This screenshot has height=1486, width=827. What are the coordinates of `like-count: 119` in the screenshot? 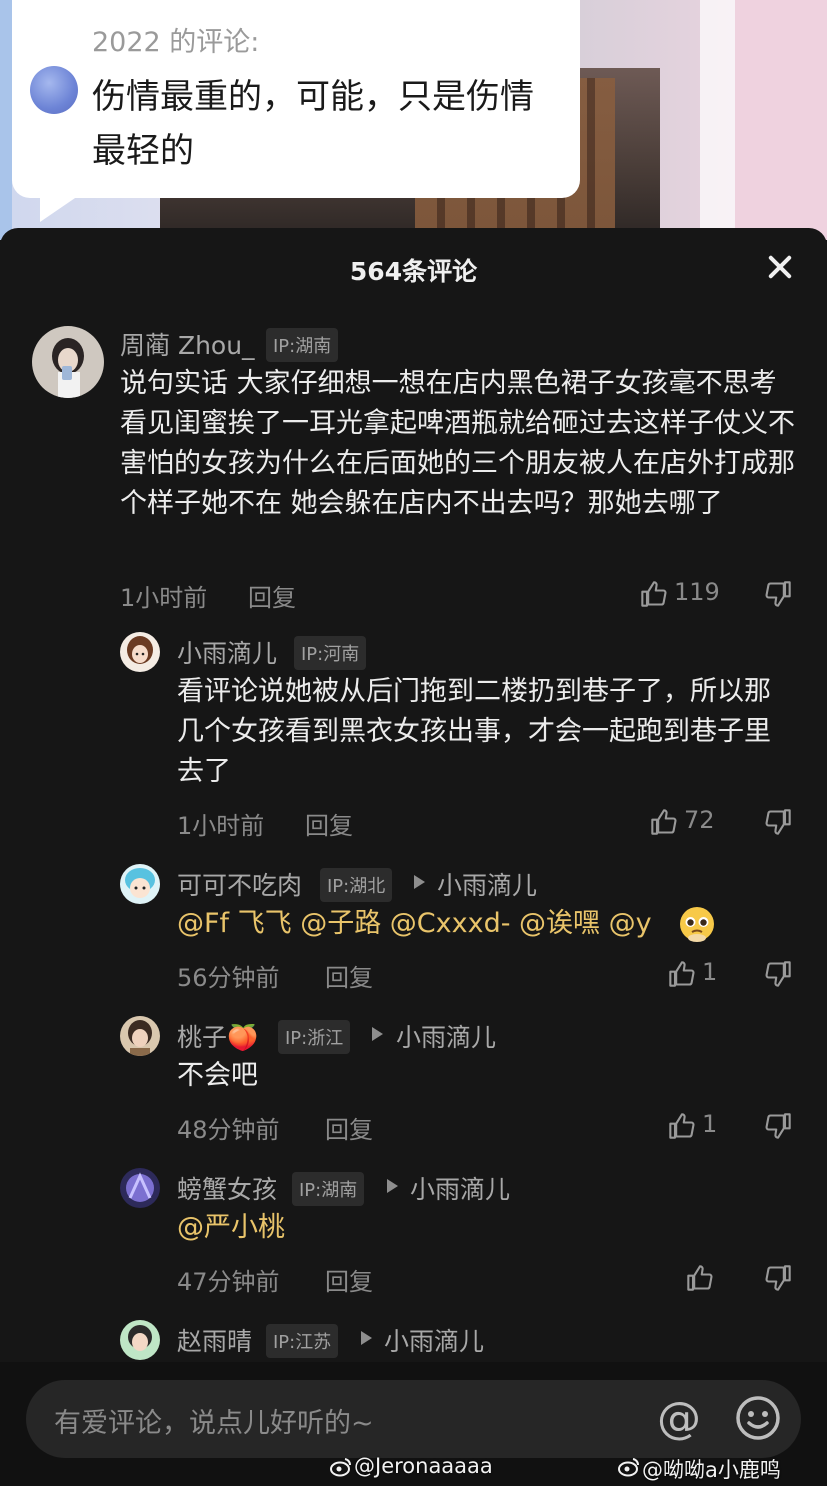 It's located at (697, 592).